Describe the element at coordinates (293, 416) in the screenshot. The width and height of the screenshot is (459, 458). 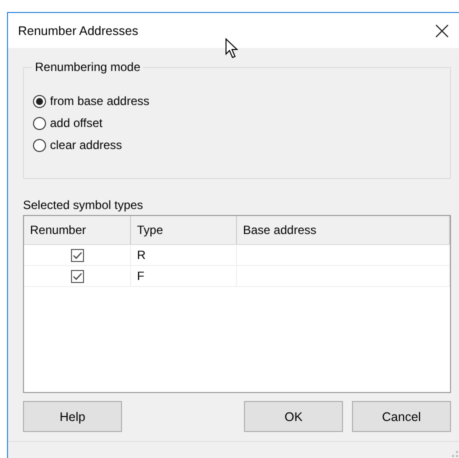
I see `dialog-button: OK` at that location.